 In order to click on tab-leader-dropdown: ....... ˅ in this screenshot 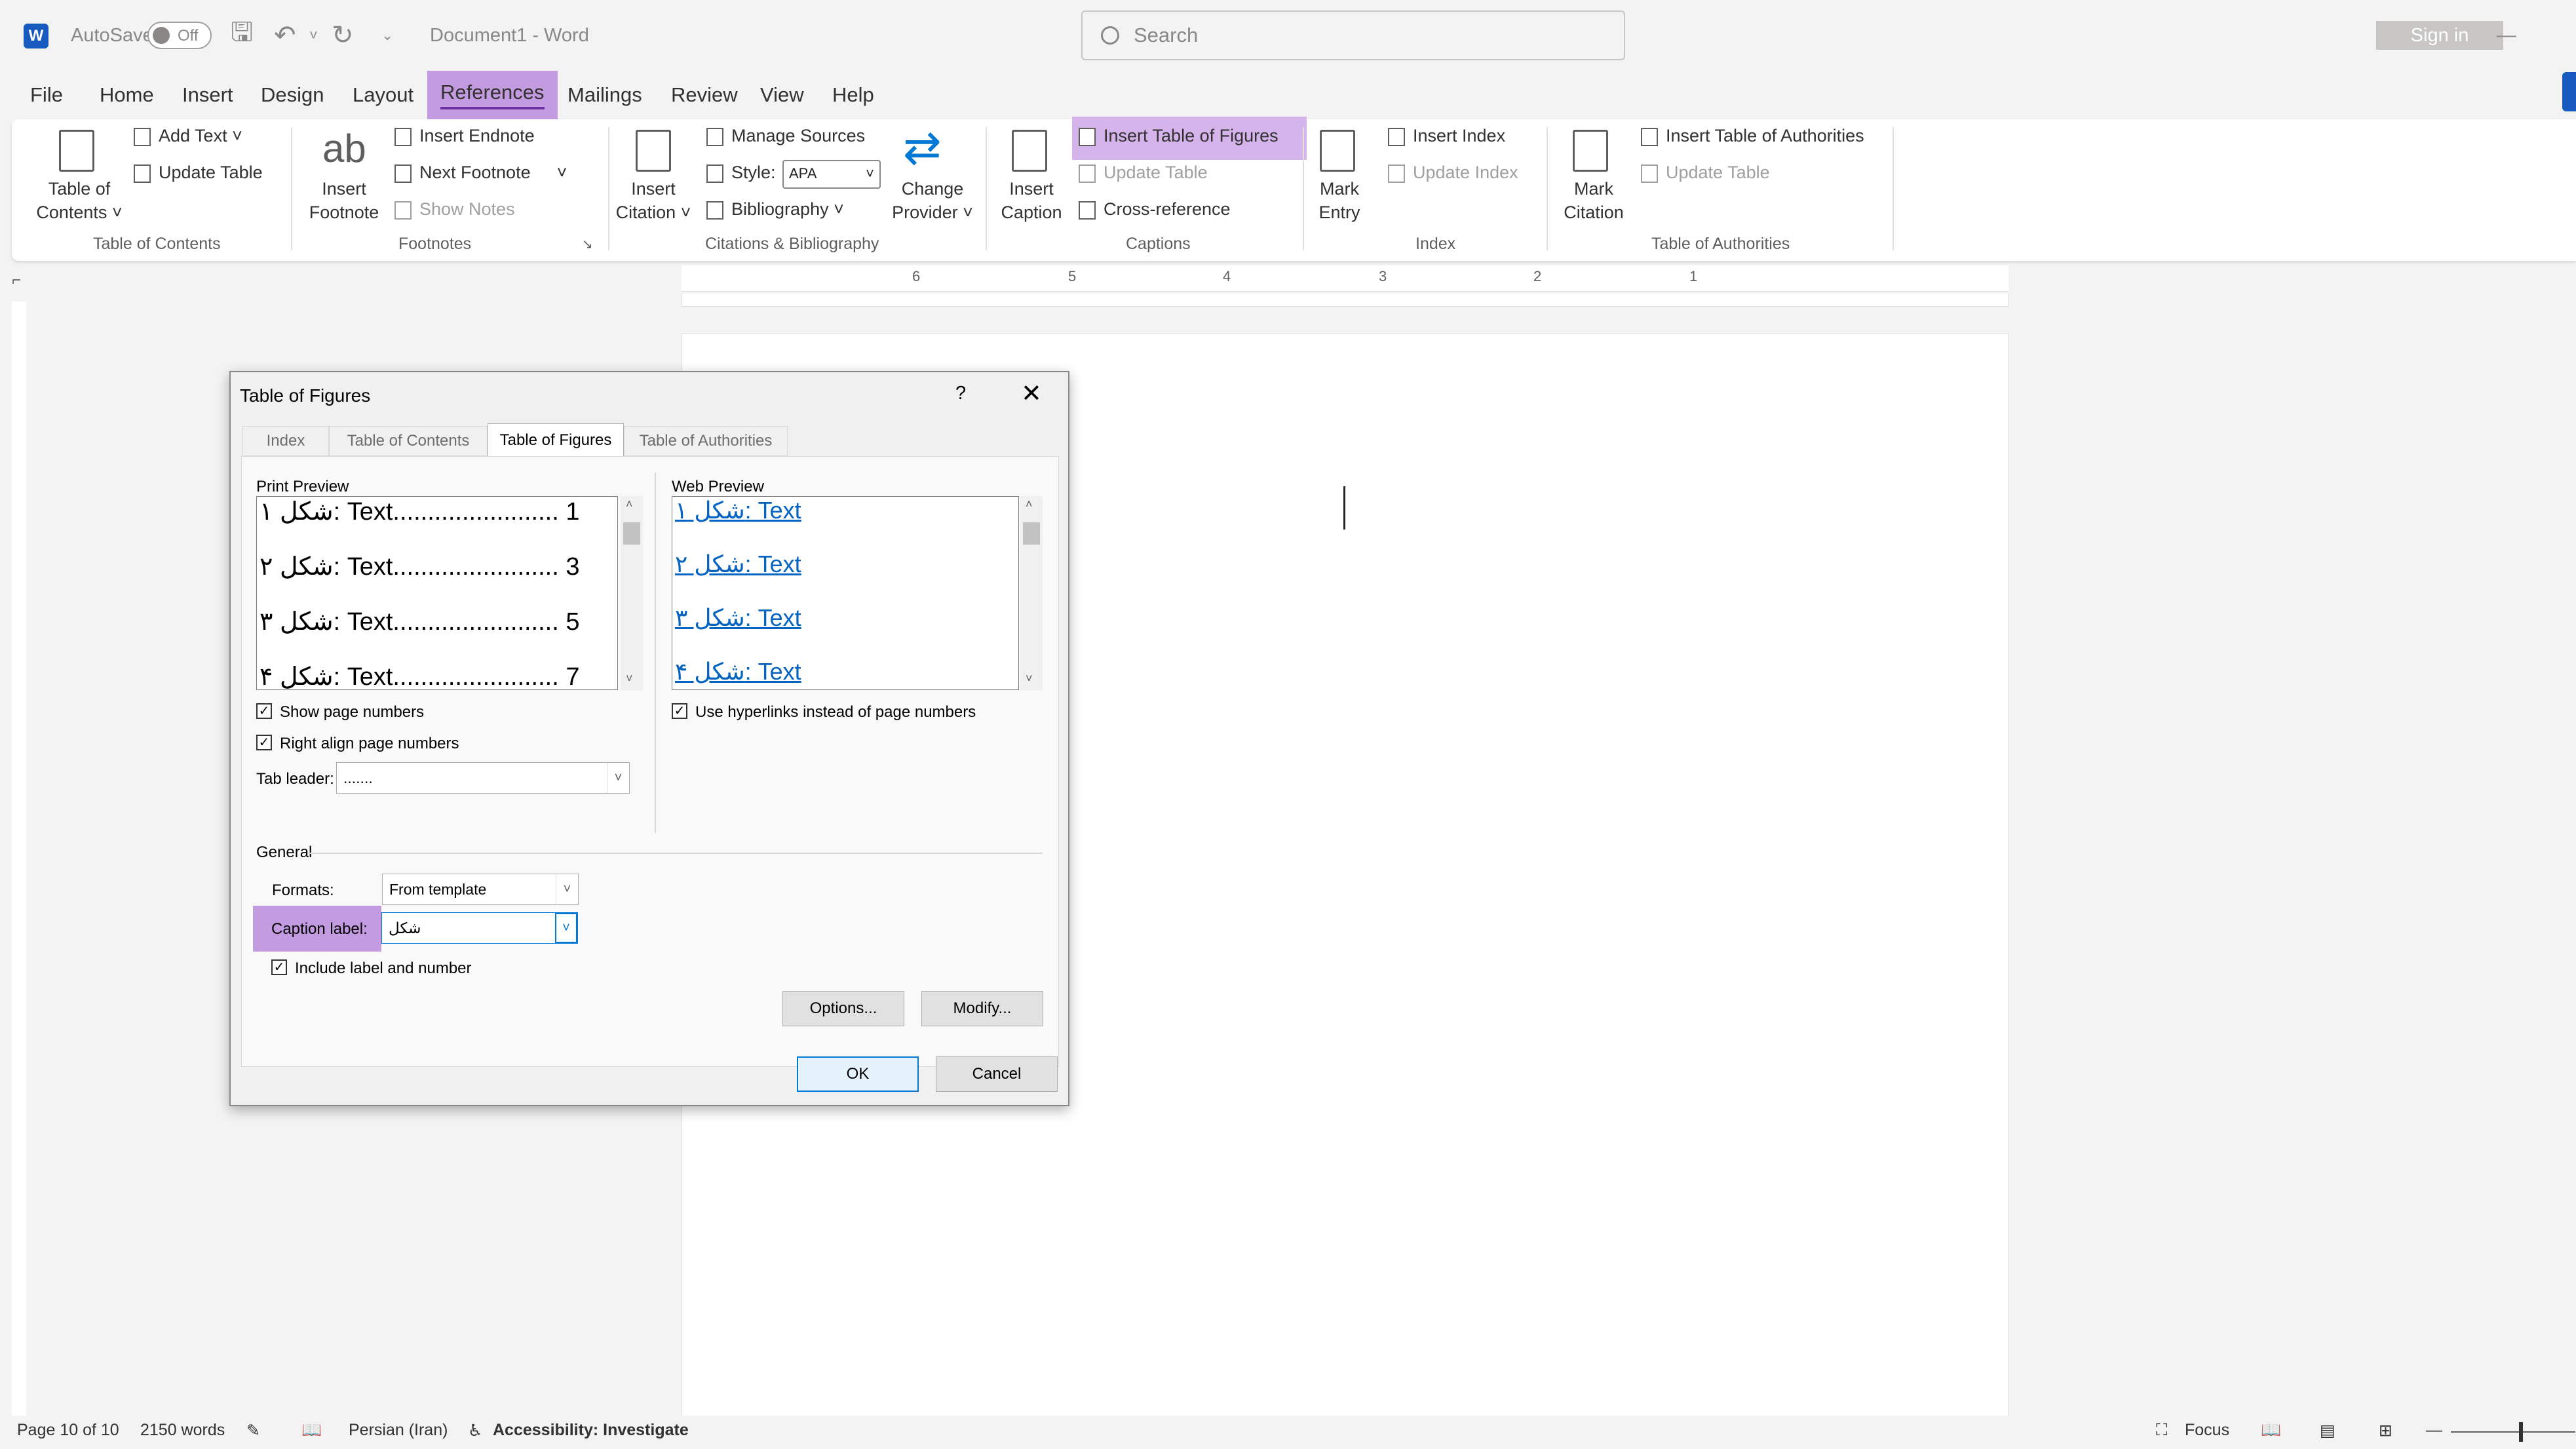, I will do `click(483, 778)`.